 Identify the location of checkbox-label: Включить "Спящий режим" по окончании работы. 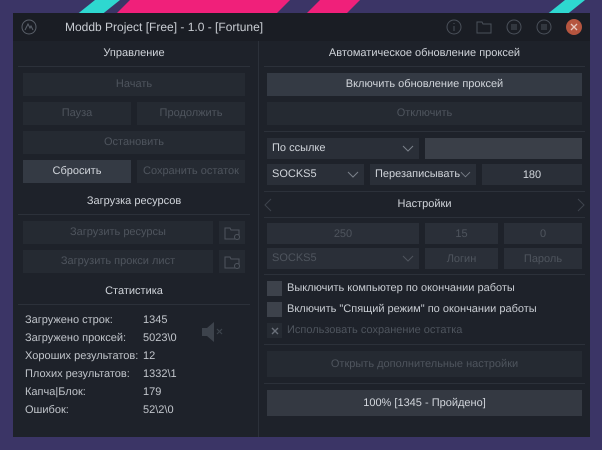
(412, 310).